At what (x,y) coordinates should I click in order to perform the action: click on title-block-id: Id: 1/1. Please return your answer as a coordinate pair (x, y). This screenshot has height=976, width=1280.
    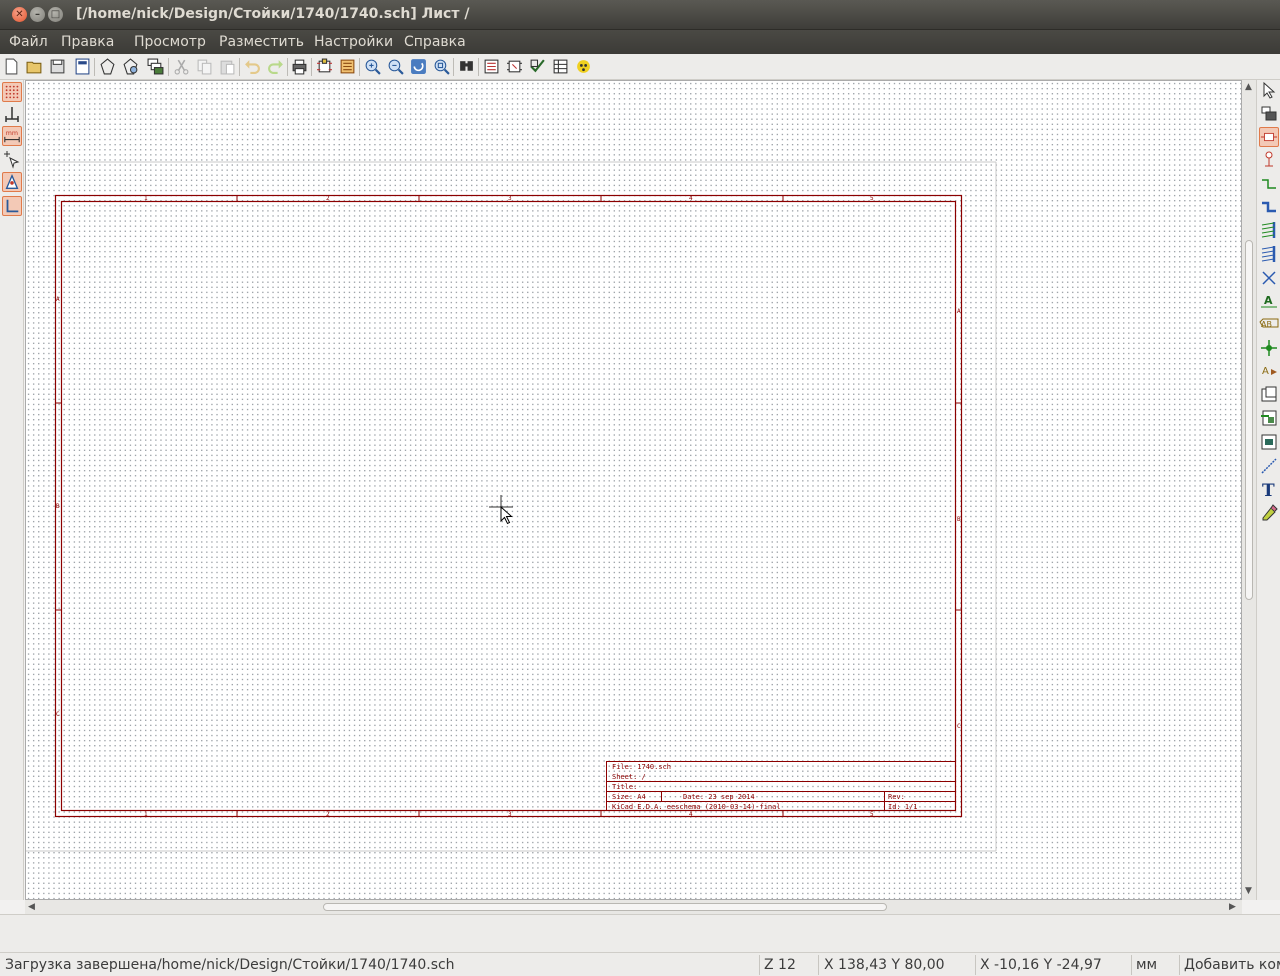
    Looking at the image, I should click on (903, 807).